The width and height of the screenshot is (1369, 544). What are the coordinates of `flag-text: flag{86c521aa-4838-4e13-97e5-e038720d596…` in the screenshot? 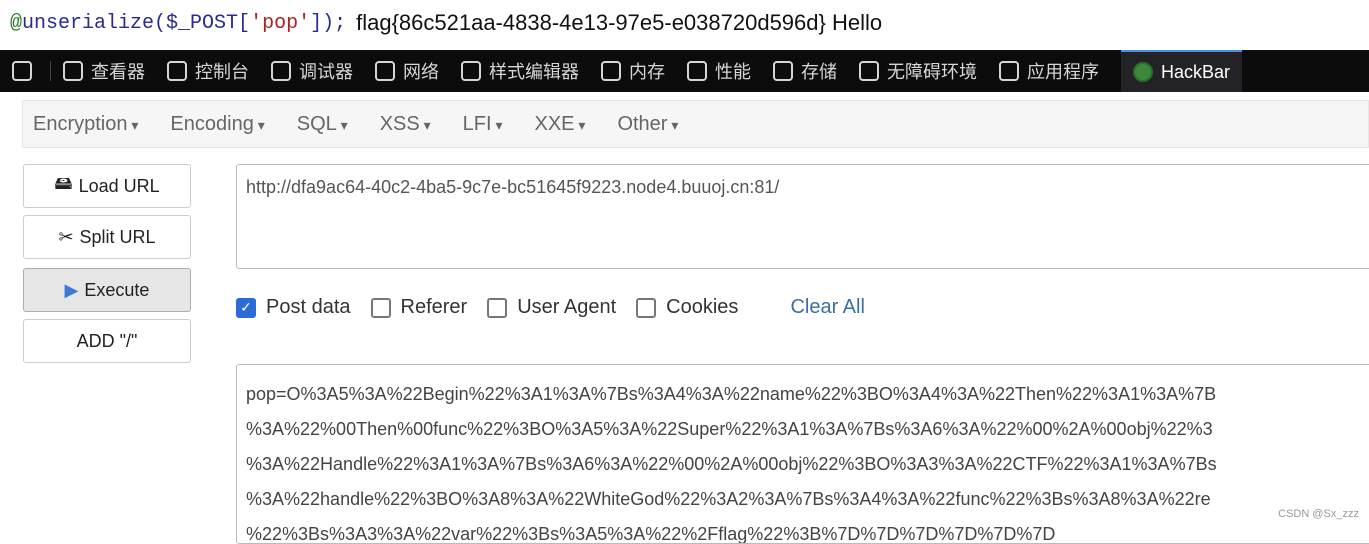 It's located at (619, 22).